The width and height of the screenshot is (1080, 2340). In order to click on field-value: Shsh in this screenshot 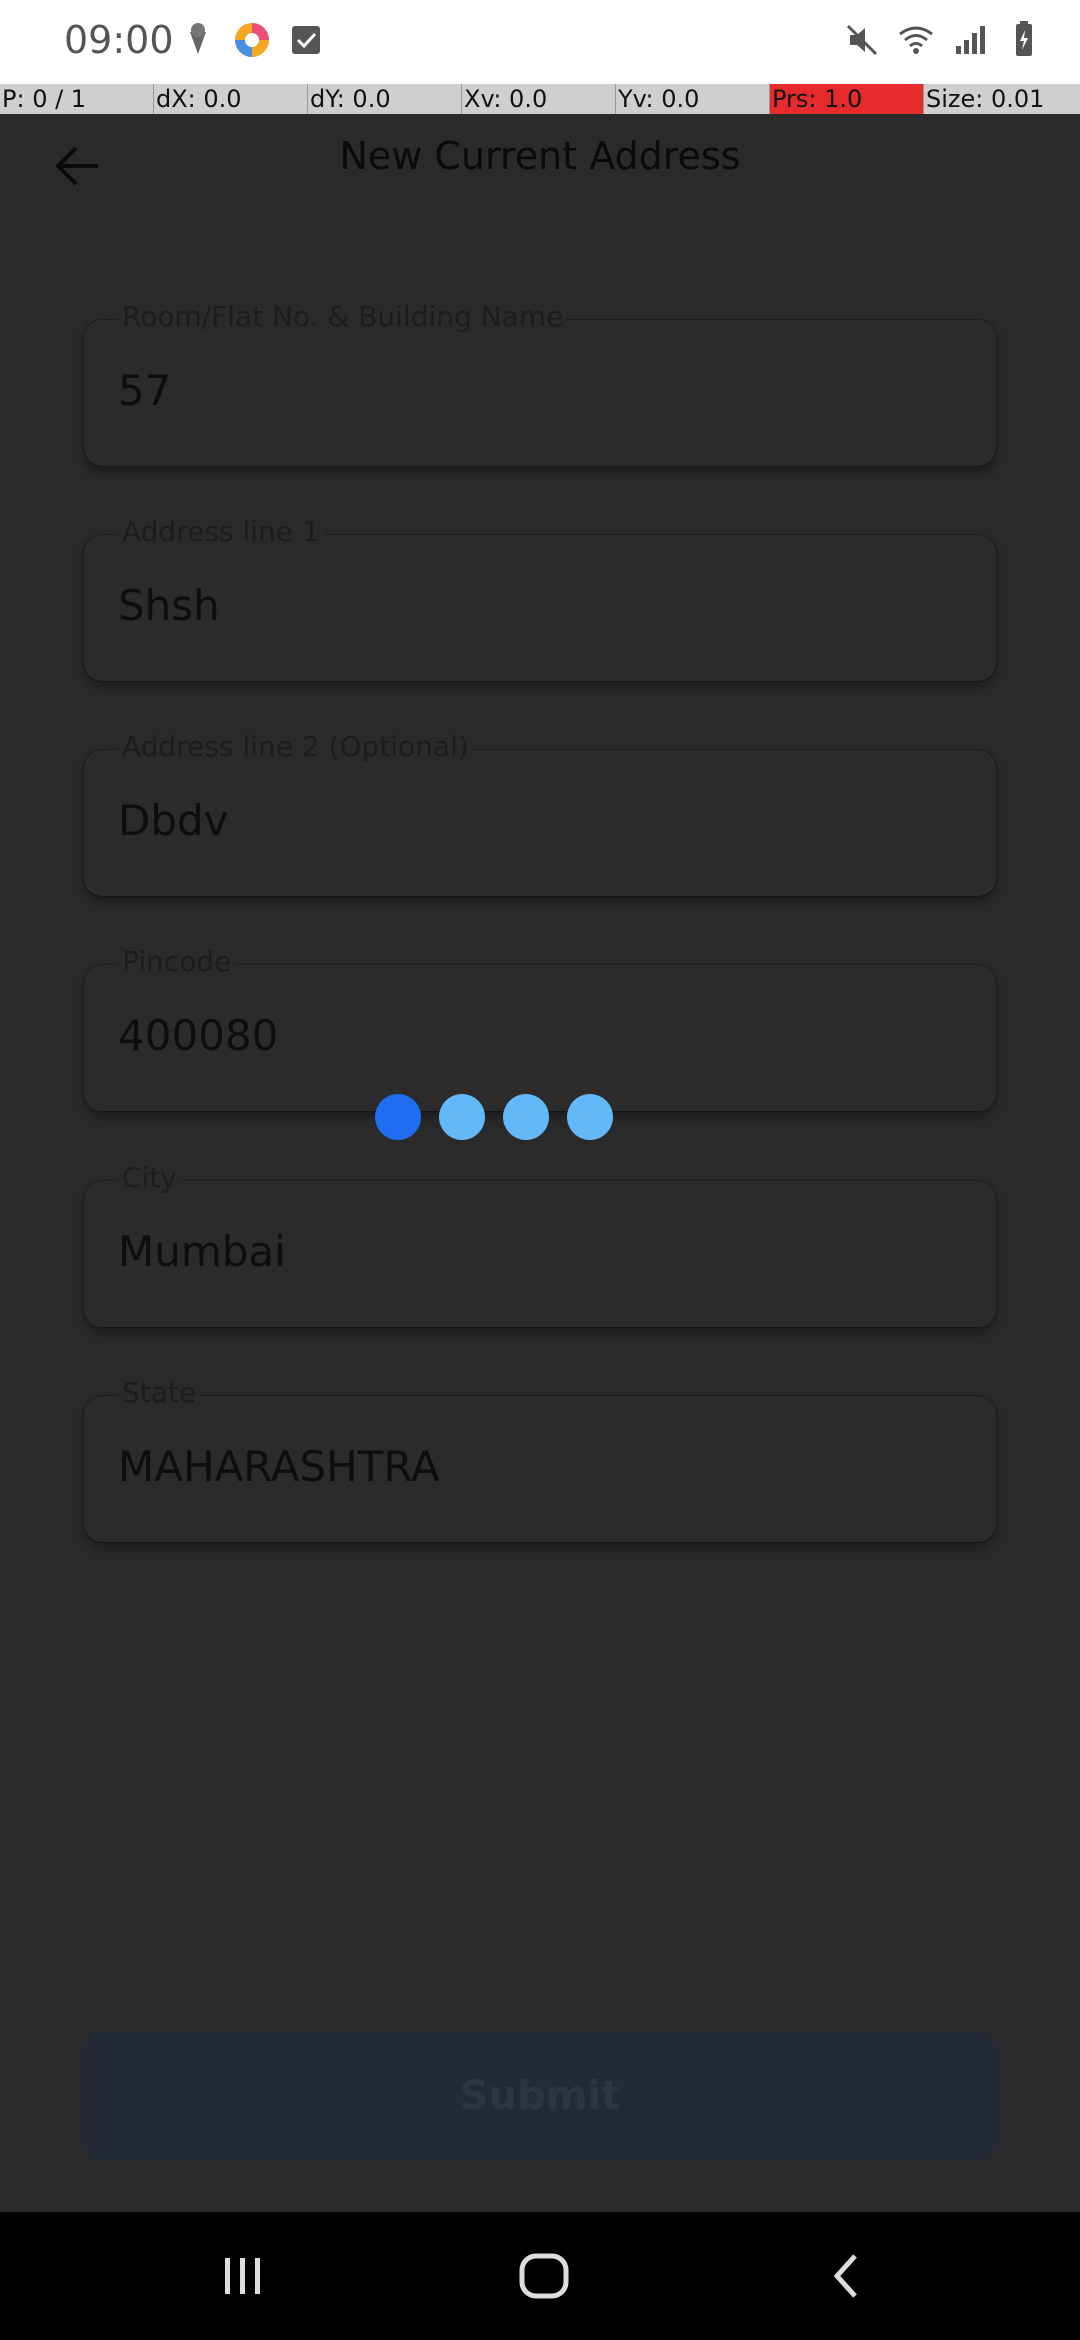, I will do `click(169, 605)`.